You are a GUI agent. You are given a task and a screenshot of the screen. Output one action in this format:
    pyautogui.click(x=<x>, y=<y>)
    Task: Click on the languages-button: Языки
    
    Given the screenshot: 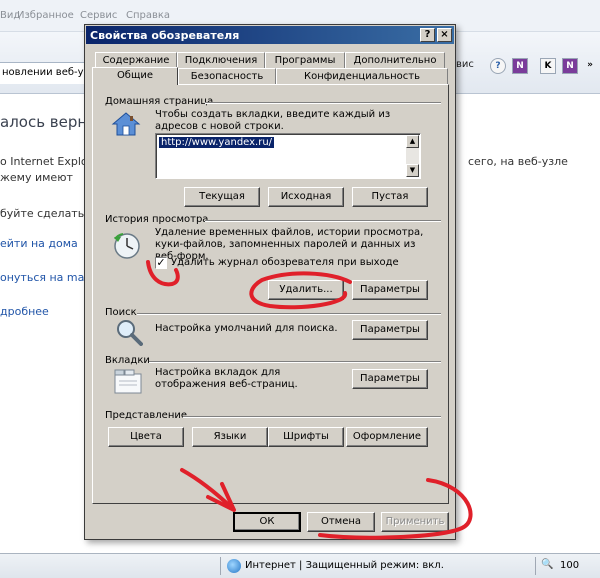 What is the action you would take?
    pyautogui.click(x=230, y=437)
    